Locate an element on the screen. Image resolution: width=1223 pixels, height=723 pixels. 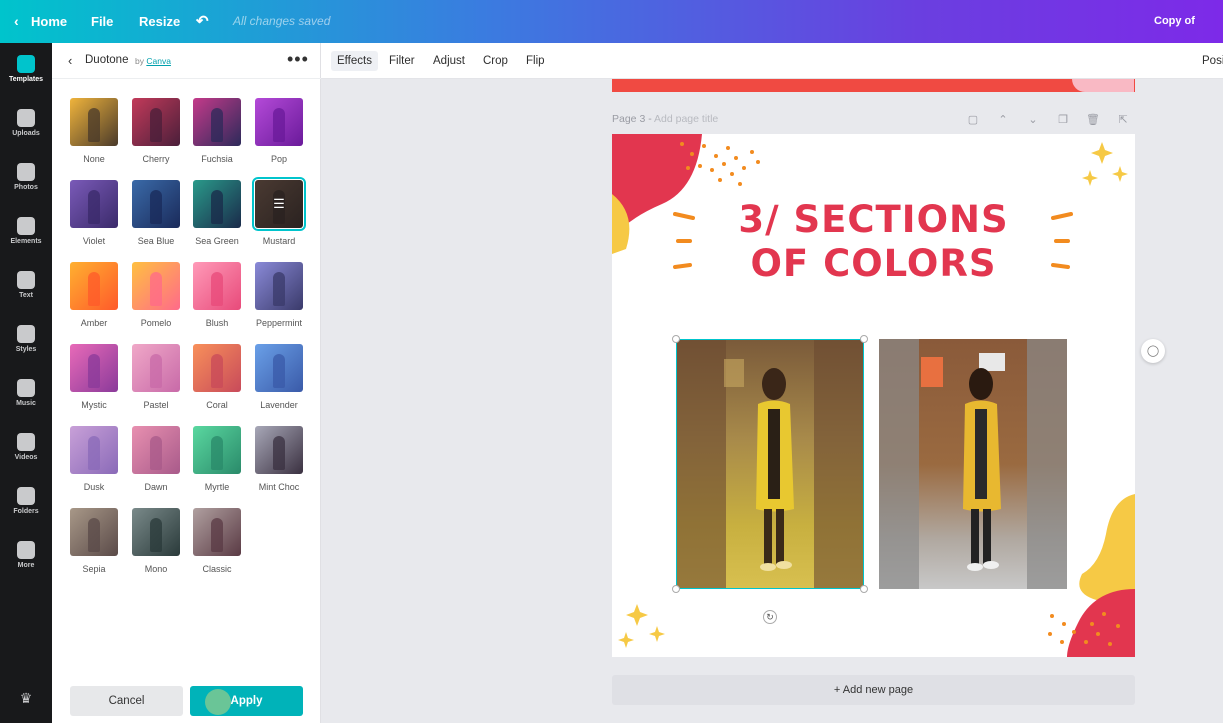
canva-link: Canva is located at coordinates (158, 61).